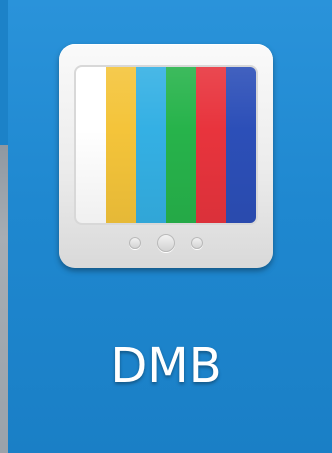 The height and width of the screenshot is (453, 332). I want to click on app-label: DMB, so click(166, 366).